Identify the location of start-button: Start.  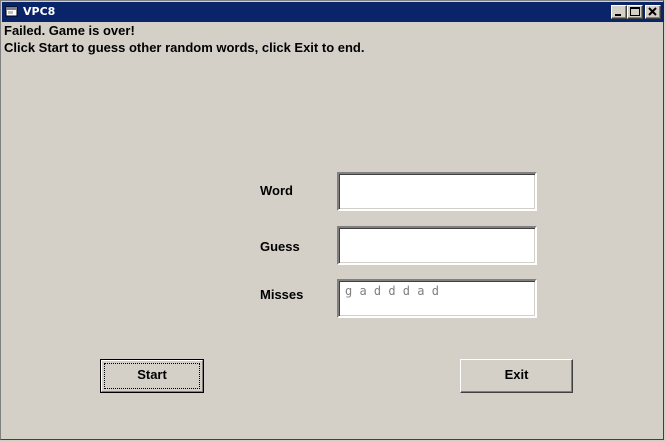
(152, 376).